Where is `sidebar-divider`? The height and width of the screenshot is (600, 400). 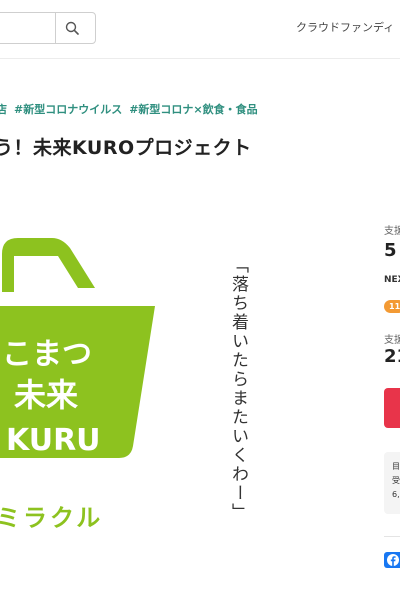 sidebar-divider is located at coordinates (392, 536).